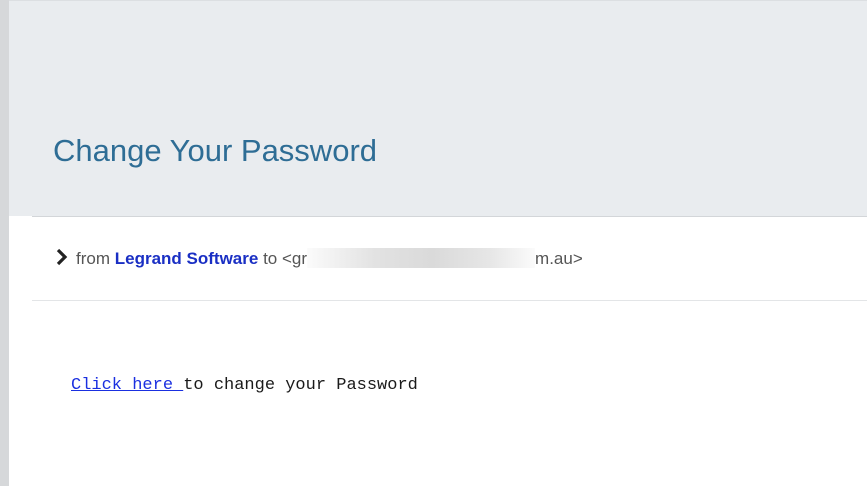 The width and height of the screenshot is (867, 486). I want to click on body-text: to change your Password, so click(300, 385).